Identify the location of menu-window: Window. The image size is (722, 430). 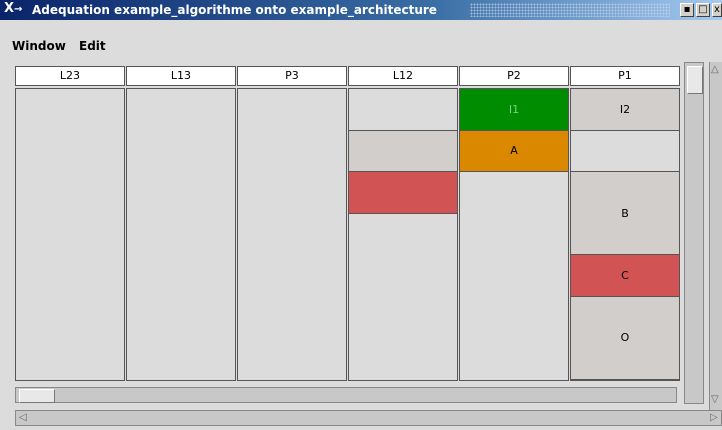
(39, 46).